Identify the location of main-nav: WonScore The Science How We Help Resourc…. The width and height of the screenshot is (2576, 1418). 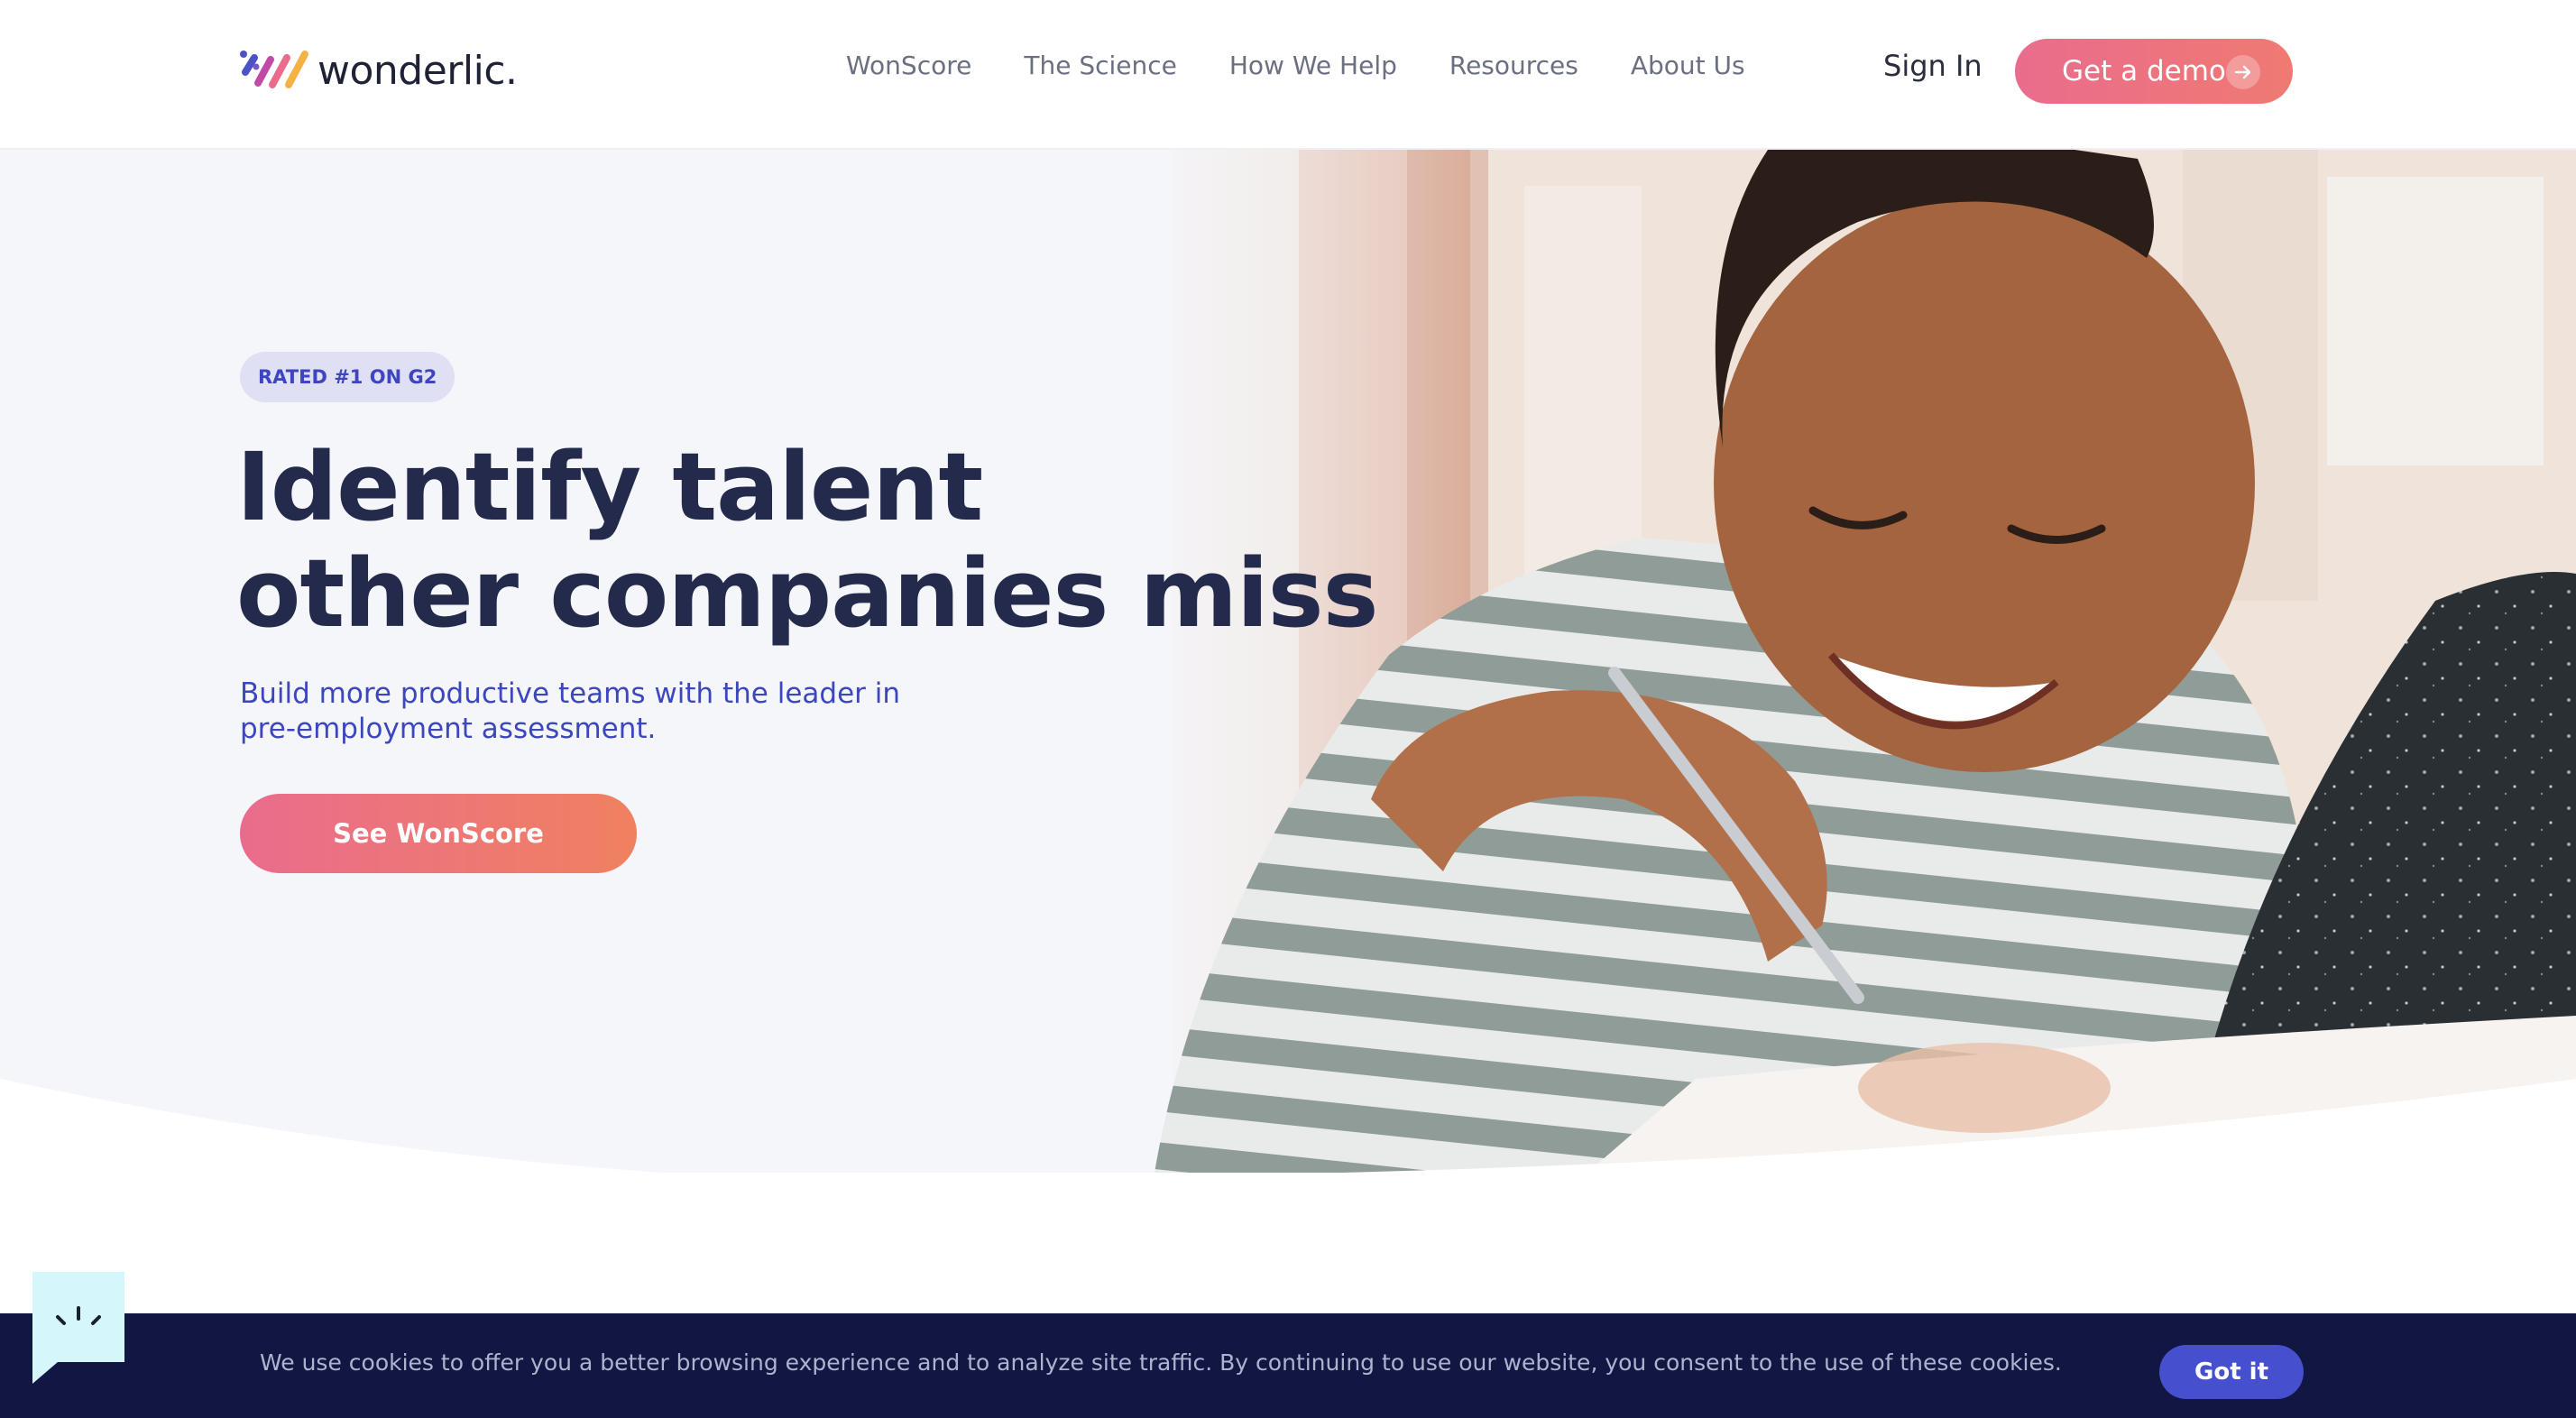
(1296, 66).